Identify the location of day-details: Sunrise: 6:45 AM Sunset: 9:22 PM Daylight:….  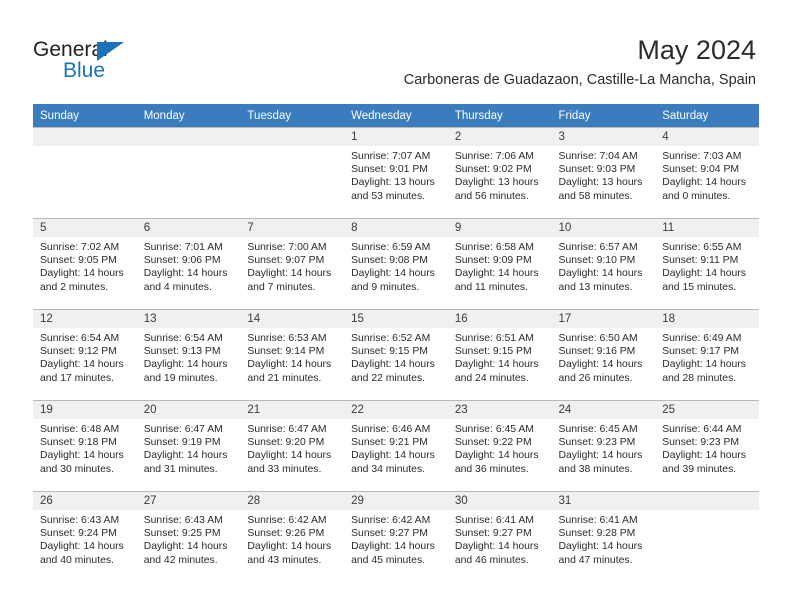
(500, 447).